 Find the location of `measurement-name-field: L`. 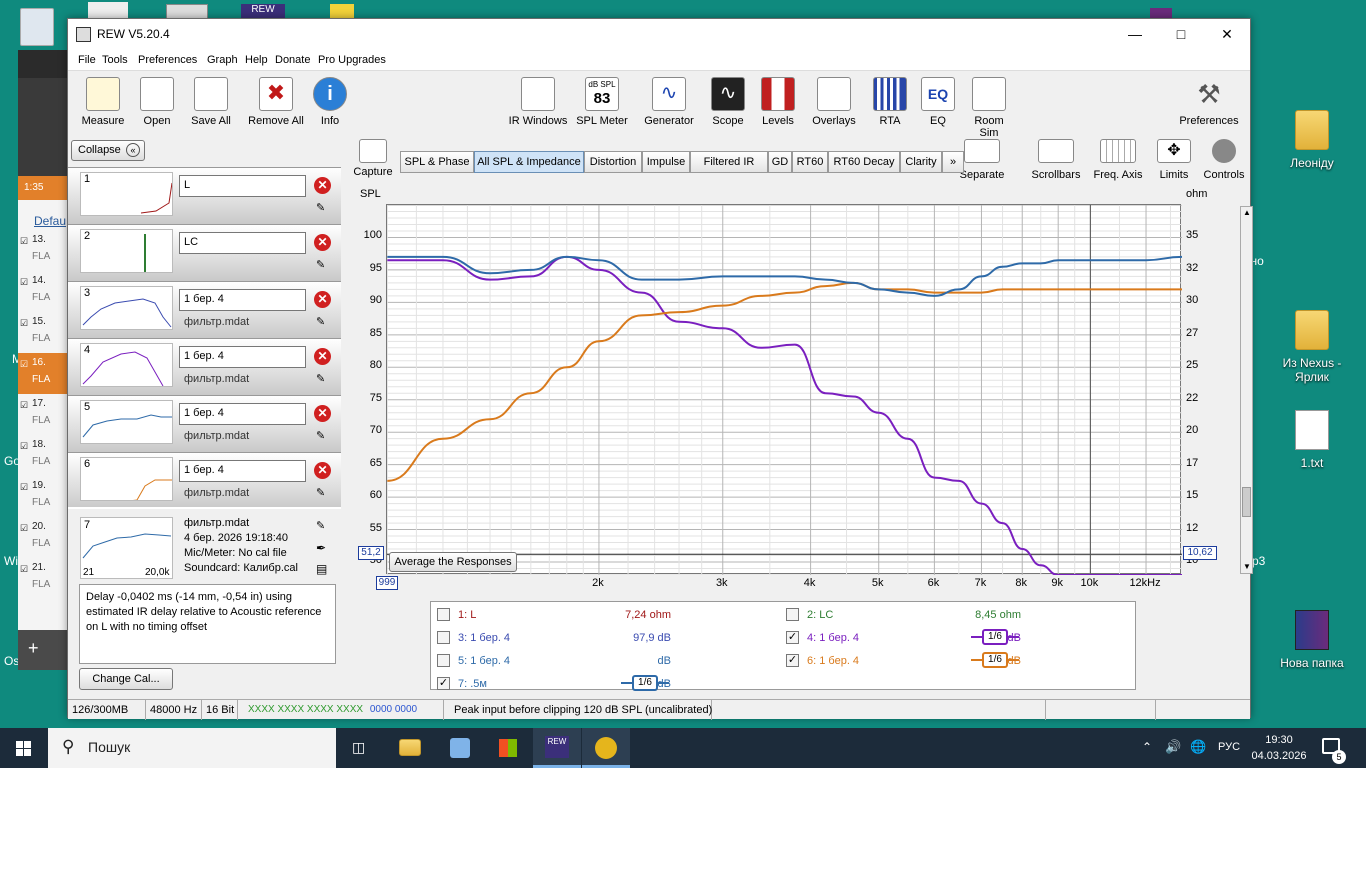

measurement-name-field: L is located at coordinates (242, 186).